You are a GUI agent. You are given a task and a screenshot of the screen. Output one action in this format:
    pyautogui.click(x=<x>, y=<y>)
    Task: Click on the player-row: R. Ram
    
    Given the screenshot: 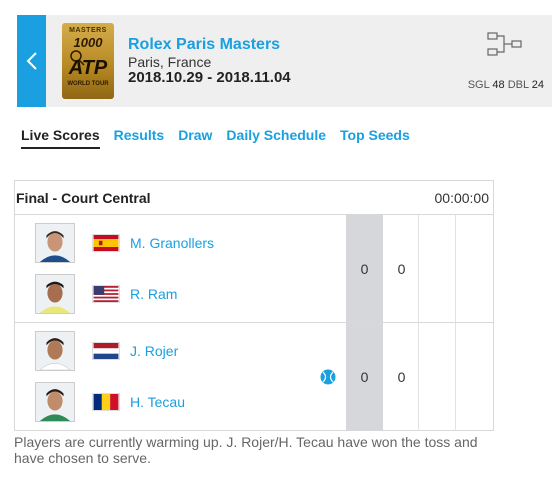 What is the action you would take?
    pyautogui.click(x=106, y=294)
    